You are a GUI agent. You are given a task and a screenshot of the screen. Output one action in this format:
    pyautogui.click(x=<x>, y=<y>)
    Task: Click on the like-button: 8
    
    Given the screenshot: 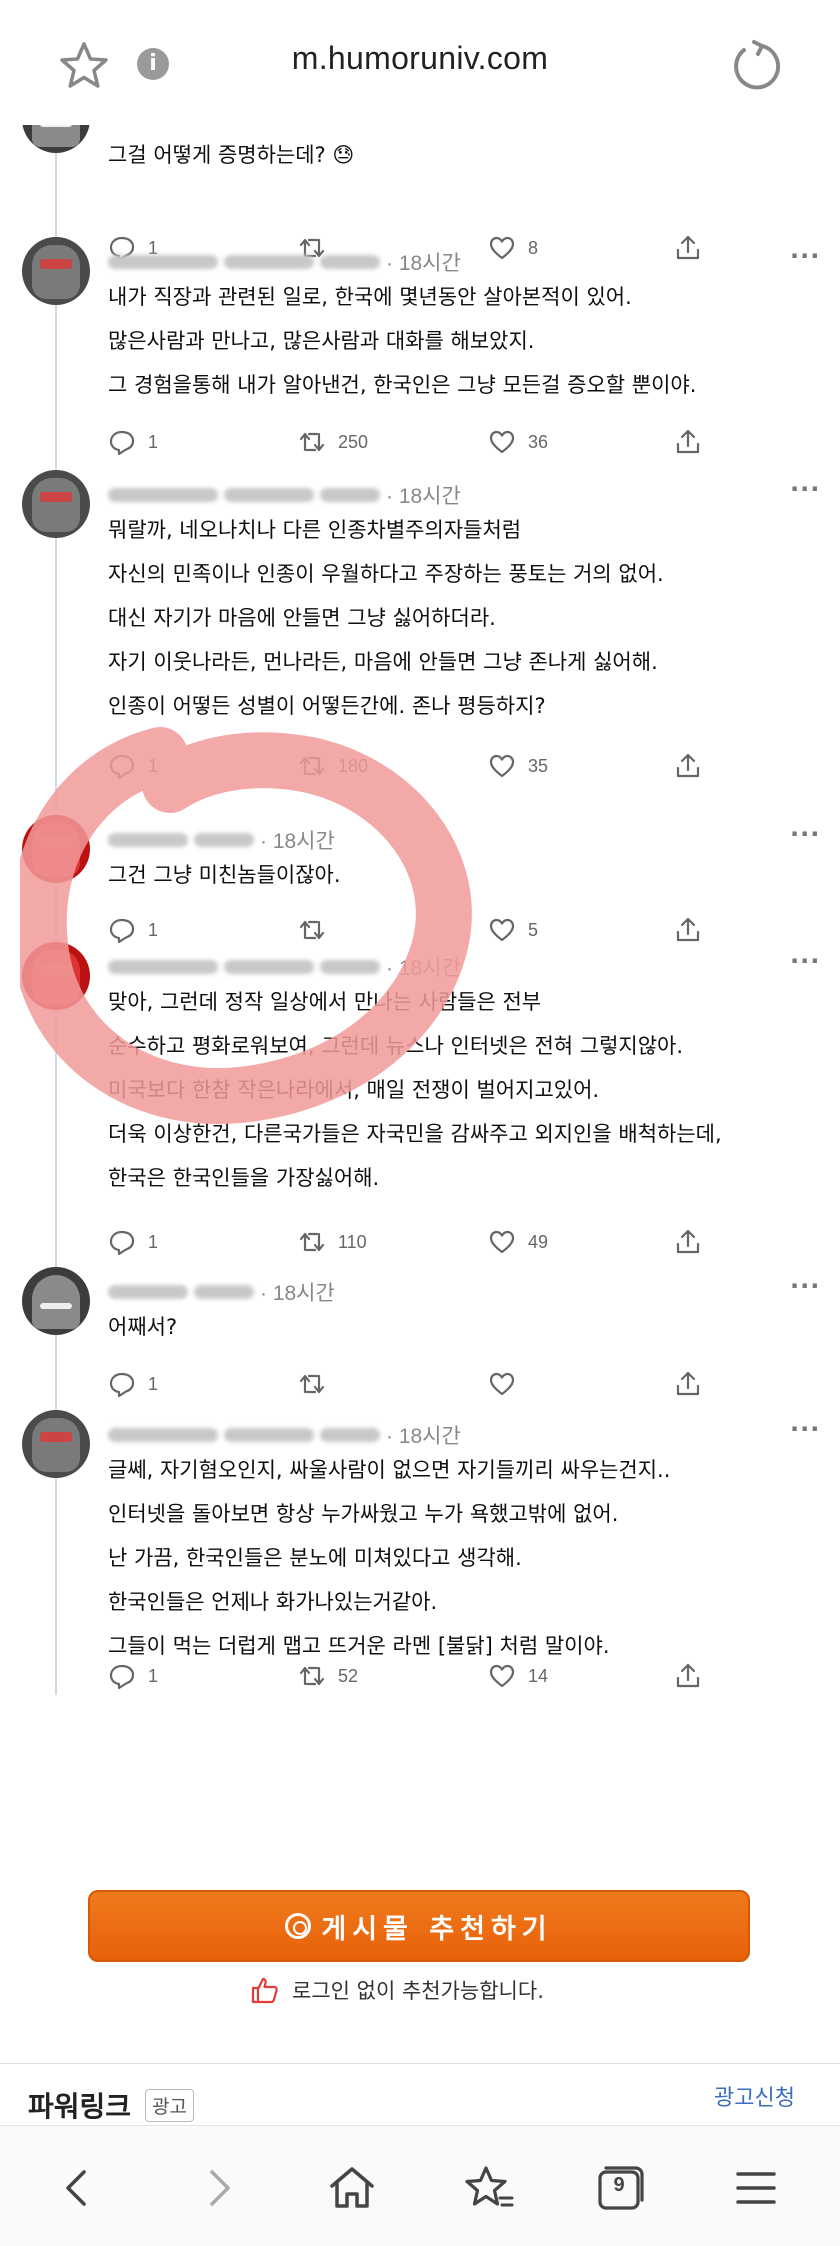 What is the action you would take?
    pyautogui.click(x=513, y=248)
    